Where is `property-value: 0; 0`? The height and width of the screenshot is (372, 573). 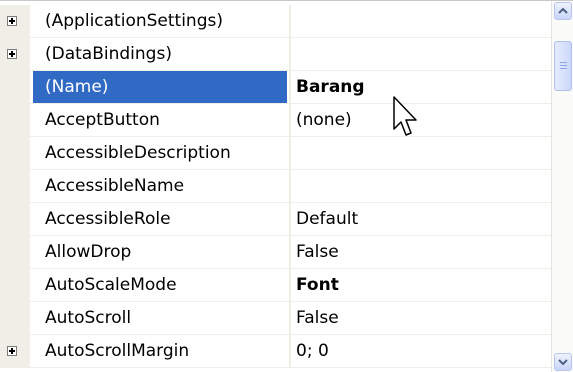
property-value: 0; 0 is located at coordinates (423, 351).